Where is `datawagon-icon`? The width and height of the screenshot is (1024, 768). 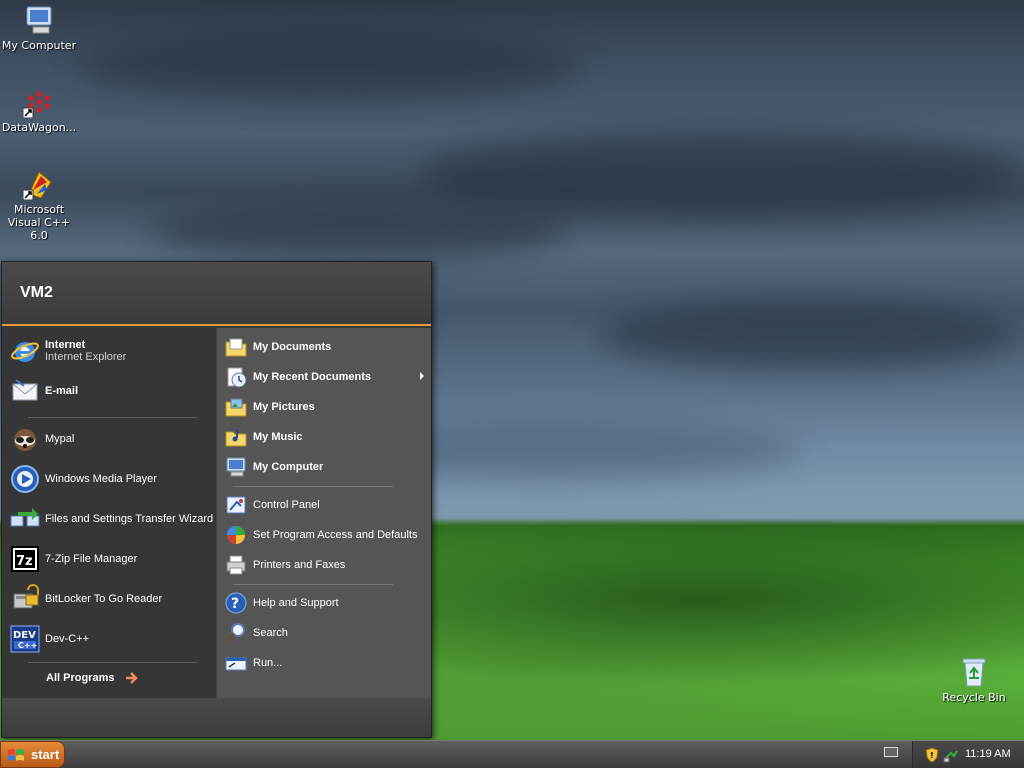 datawagon-icon is located at coordinates (38, 102).